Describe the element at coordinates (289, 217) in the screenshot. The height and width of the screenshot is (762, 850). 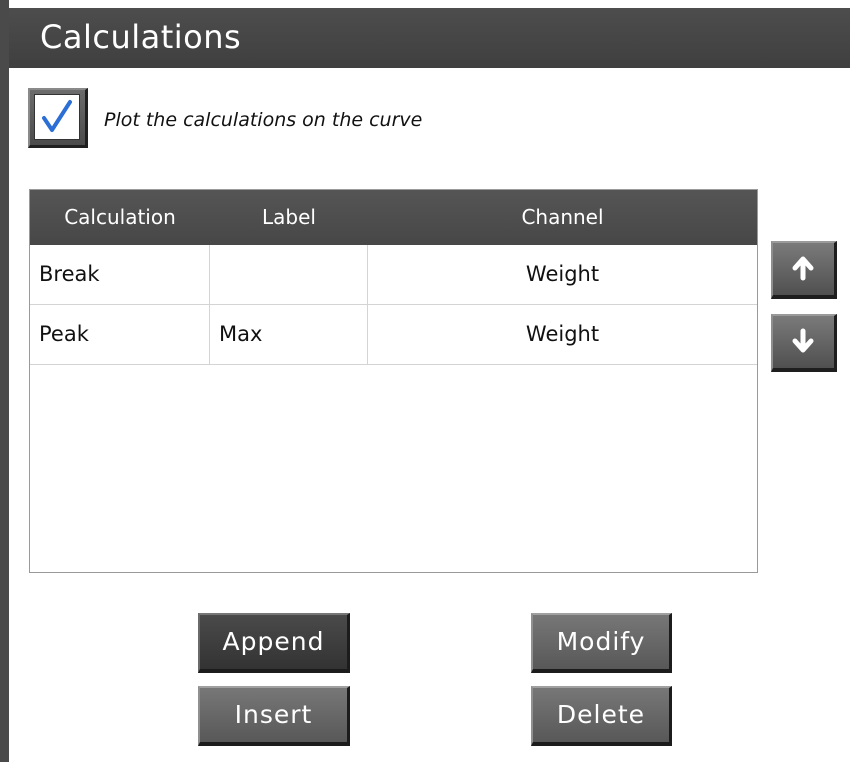
I see `column-header-label: Label` at that location.